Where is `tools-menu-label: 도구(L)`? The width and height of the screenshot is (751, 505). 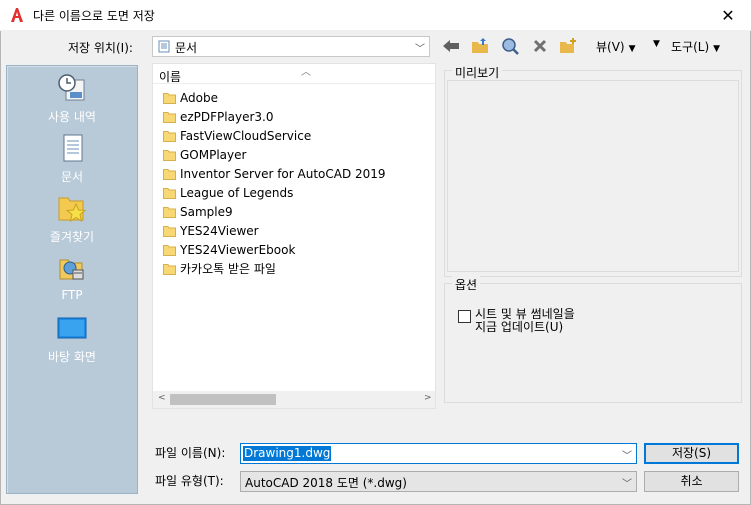
tools-menu-label: 도구(L) is located at coordinates (690, 47).